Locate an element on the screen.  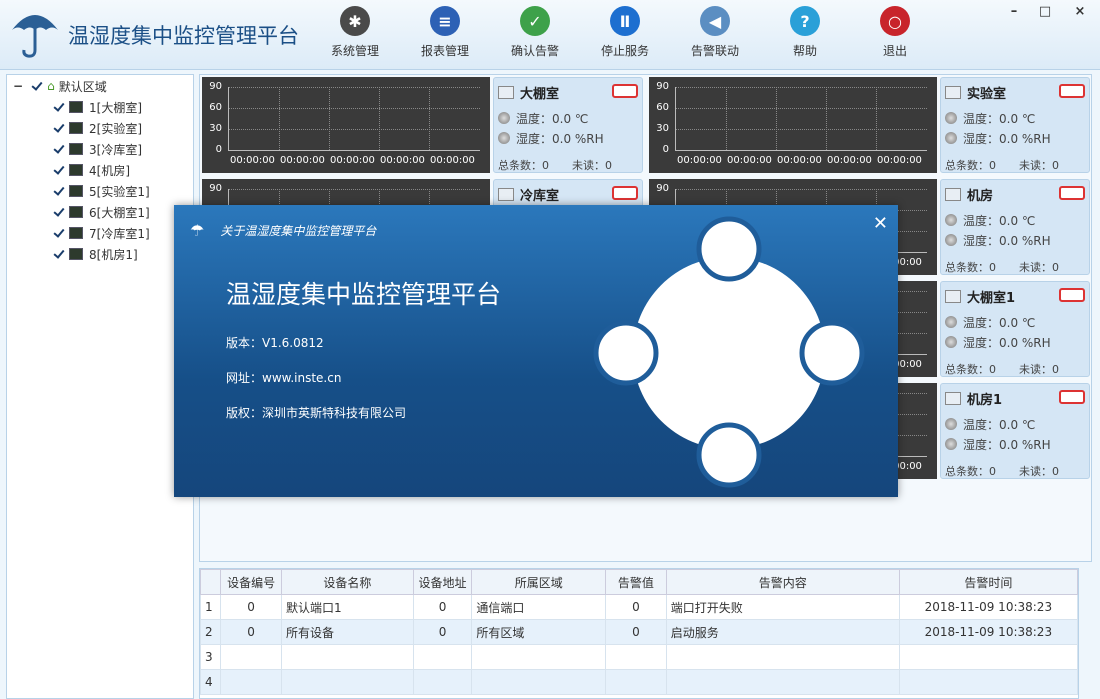
table-cell: 0 is located at coordinates (636, 632).